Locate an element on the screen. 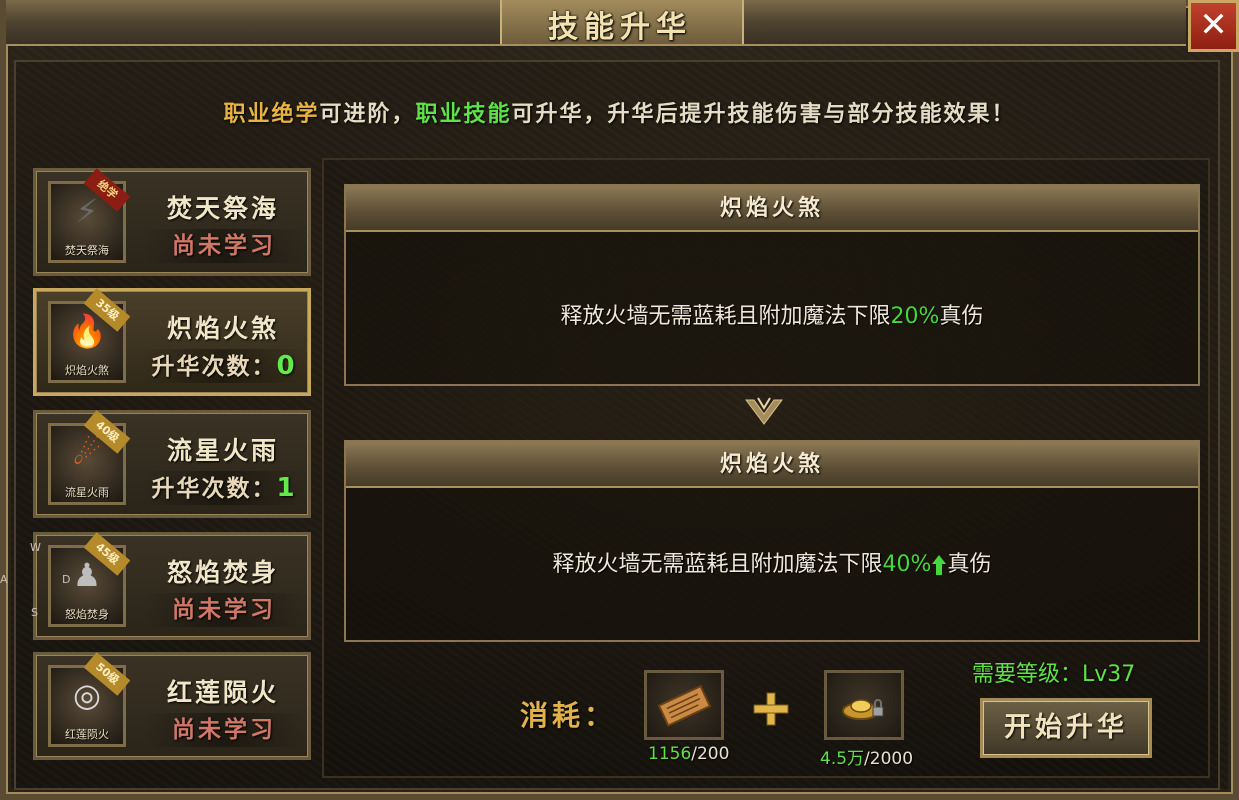 Image resolution: width=1239 pixels, height=800 pixels. notice-green: 职业技能 is located at coordinates (463, 114).